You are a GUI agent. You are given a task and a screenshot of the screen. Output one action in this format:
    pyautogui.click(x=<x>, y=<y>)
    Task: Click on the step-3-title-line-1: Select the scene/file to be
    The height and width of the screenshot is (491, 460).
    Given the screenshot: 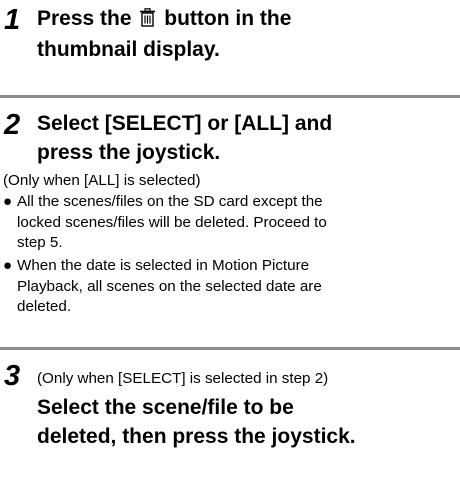 What is the action you would take?
    pyautogui.click(x=165, y=407)
    